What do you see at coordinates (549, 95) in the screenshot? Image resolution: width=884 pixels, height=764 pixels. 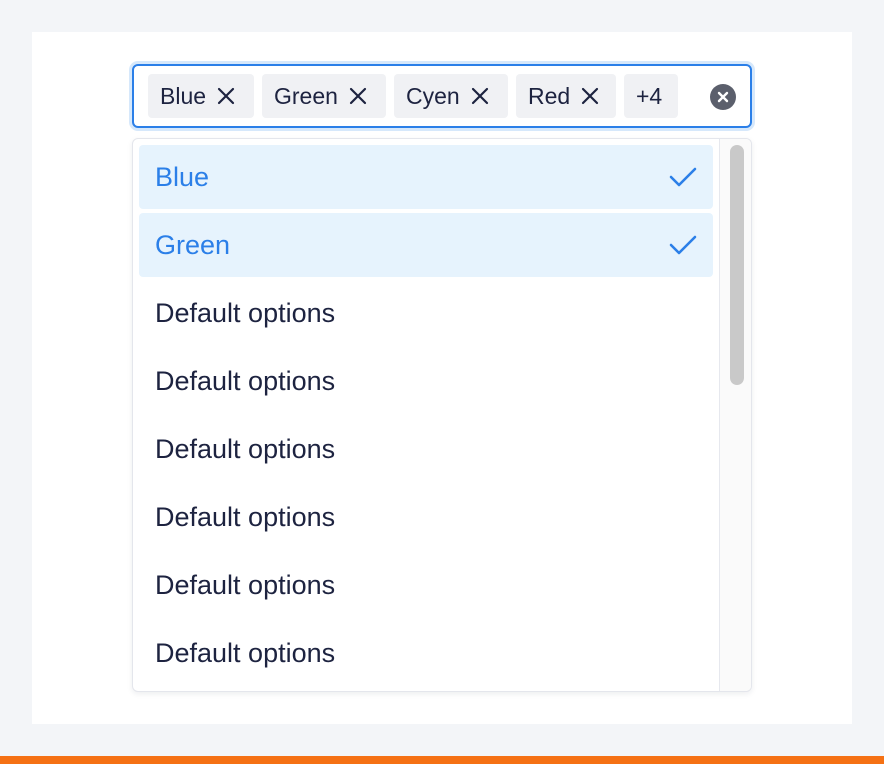 I see `tag-label: Red` at bounding box center [549, 95].